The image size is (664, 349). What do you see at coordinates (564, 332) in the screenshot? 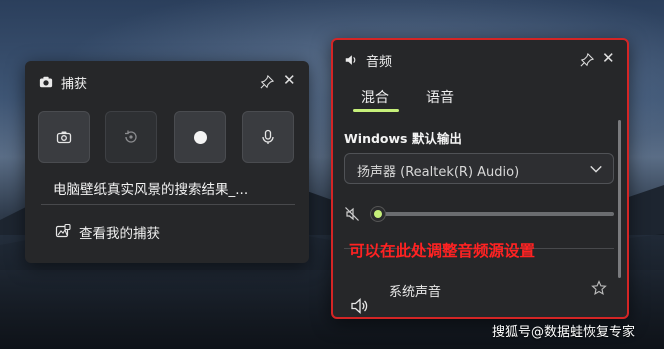
I see `watermark: 搜狐号@数据蛙恢复专家` at bounding box center [564, 332].